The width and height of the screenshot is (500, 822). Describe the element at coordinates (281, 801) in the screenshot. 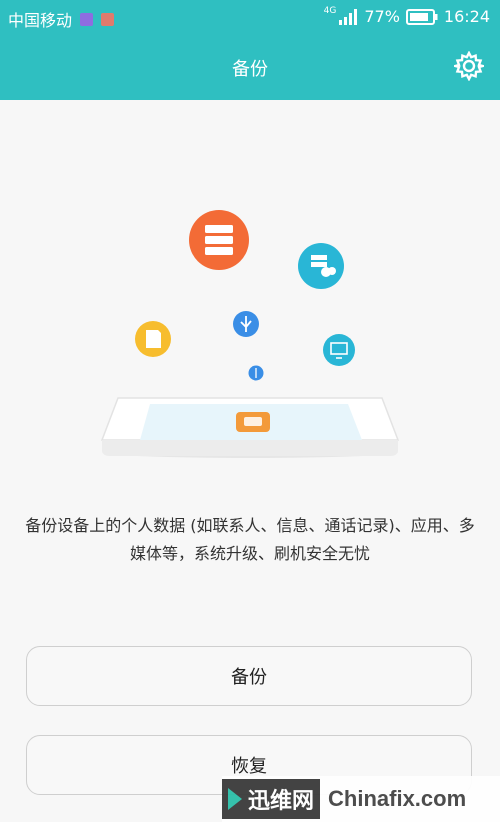

I see `watermark-left-text: 迅维网` at that location.